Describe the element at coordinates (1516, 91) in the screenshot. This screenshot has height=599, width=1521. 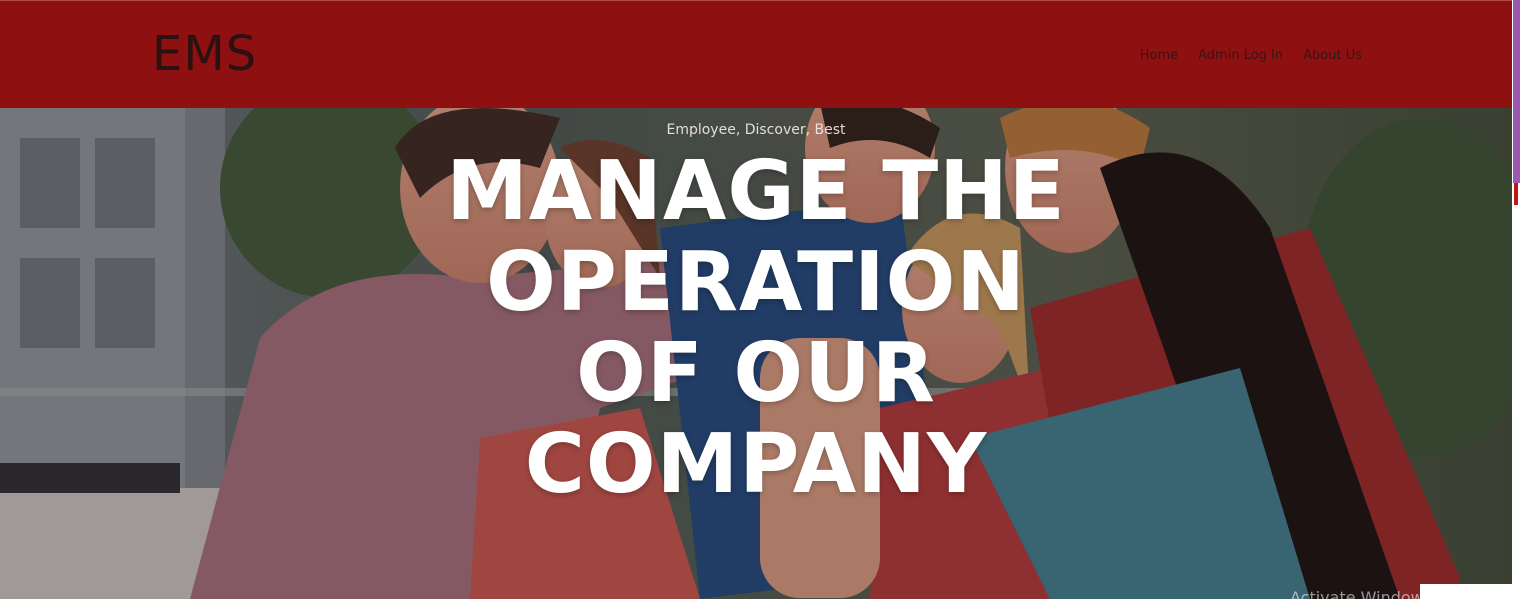
I see `scrollbar-accent` at that location.